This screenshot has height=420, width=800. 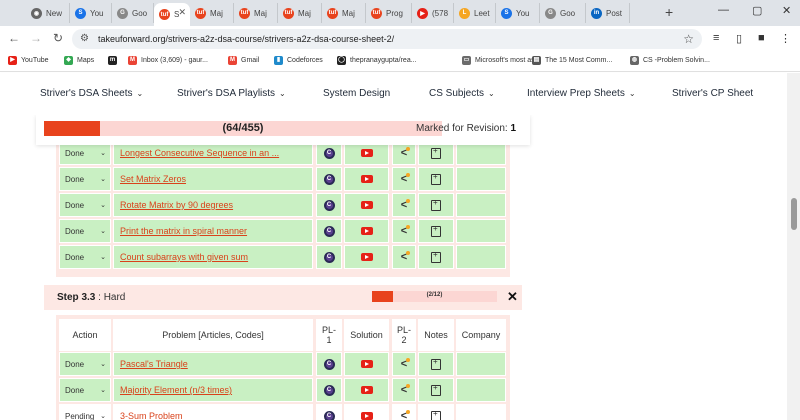 What do you see at coordinates (793, 246) in the screenshot?
I see `page-scrollbar` at bounding box center [793, 246].